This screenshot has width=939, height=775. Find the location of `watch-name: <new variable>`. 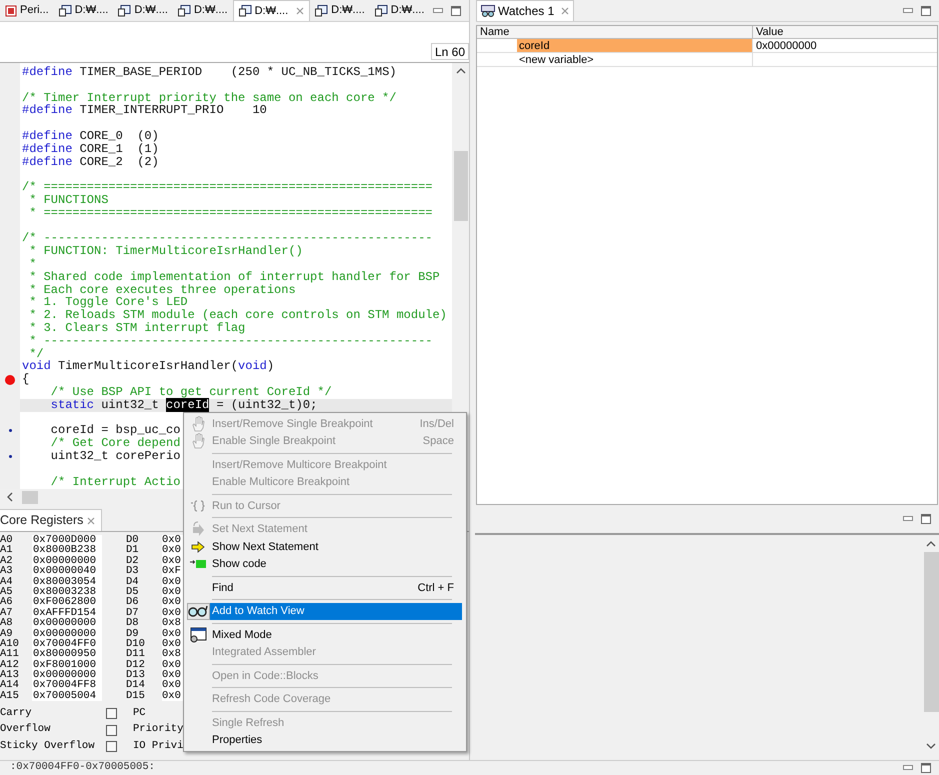

watch-name: <new variable> is located at coordinates (634, 59).